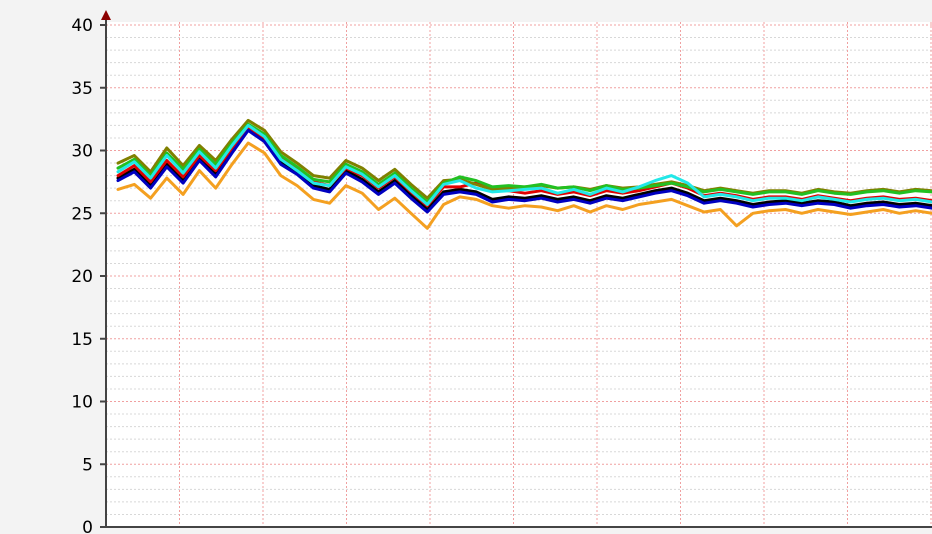  Describe the element at coordinates (82, 89) in the screenshot. I see `y-tick-label: 35` at that location.